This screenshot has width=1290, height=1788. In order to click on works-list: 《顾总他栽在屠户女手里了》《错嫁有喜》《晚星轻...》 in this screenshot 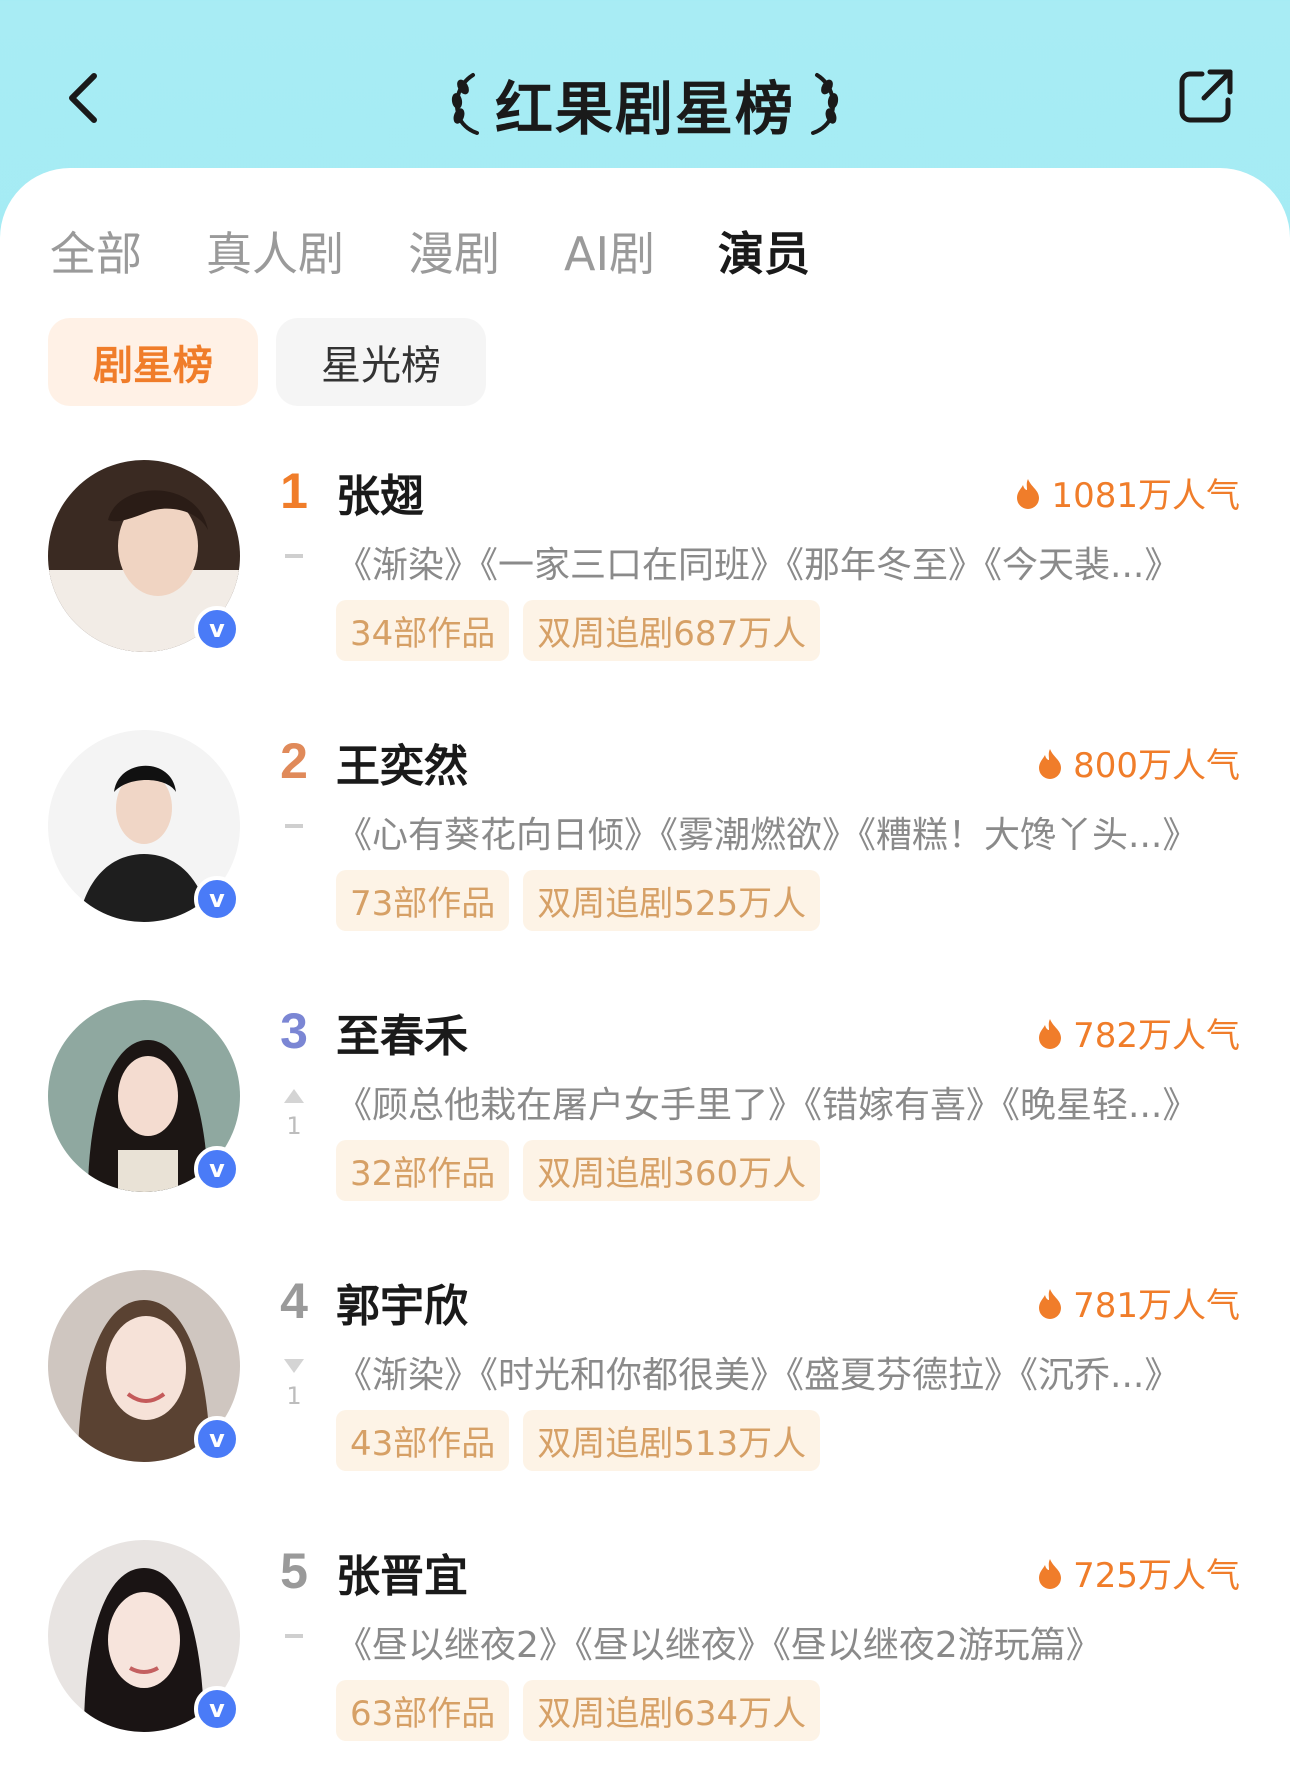, I will do `click(767, 1105)`.